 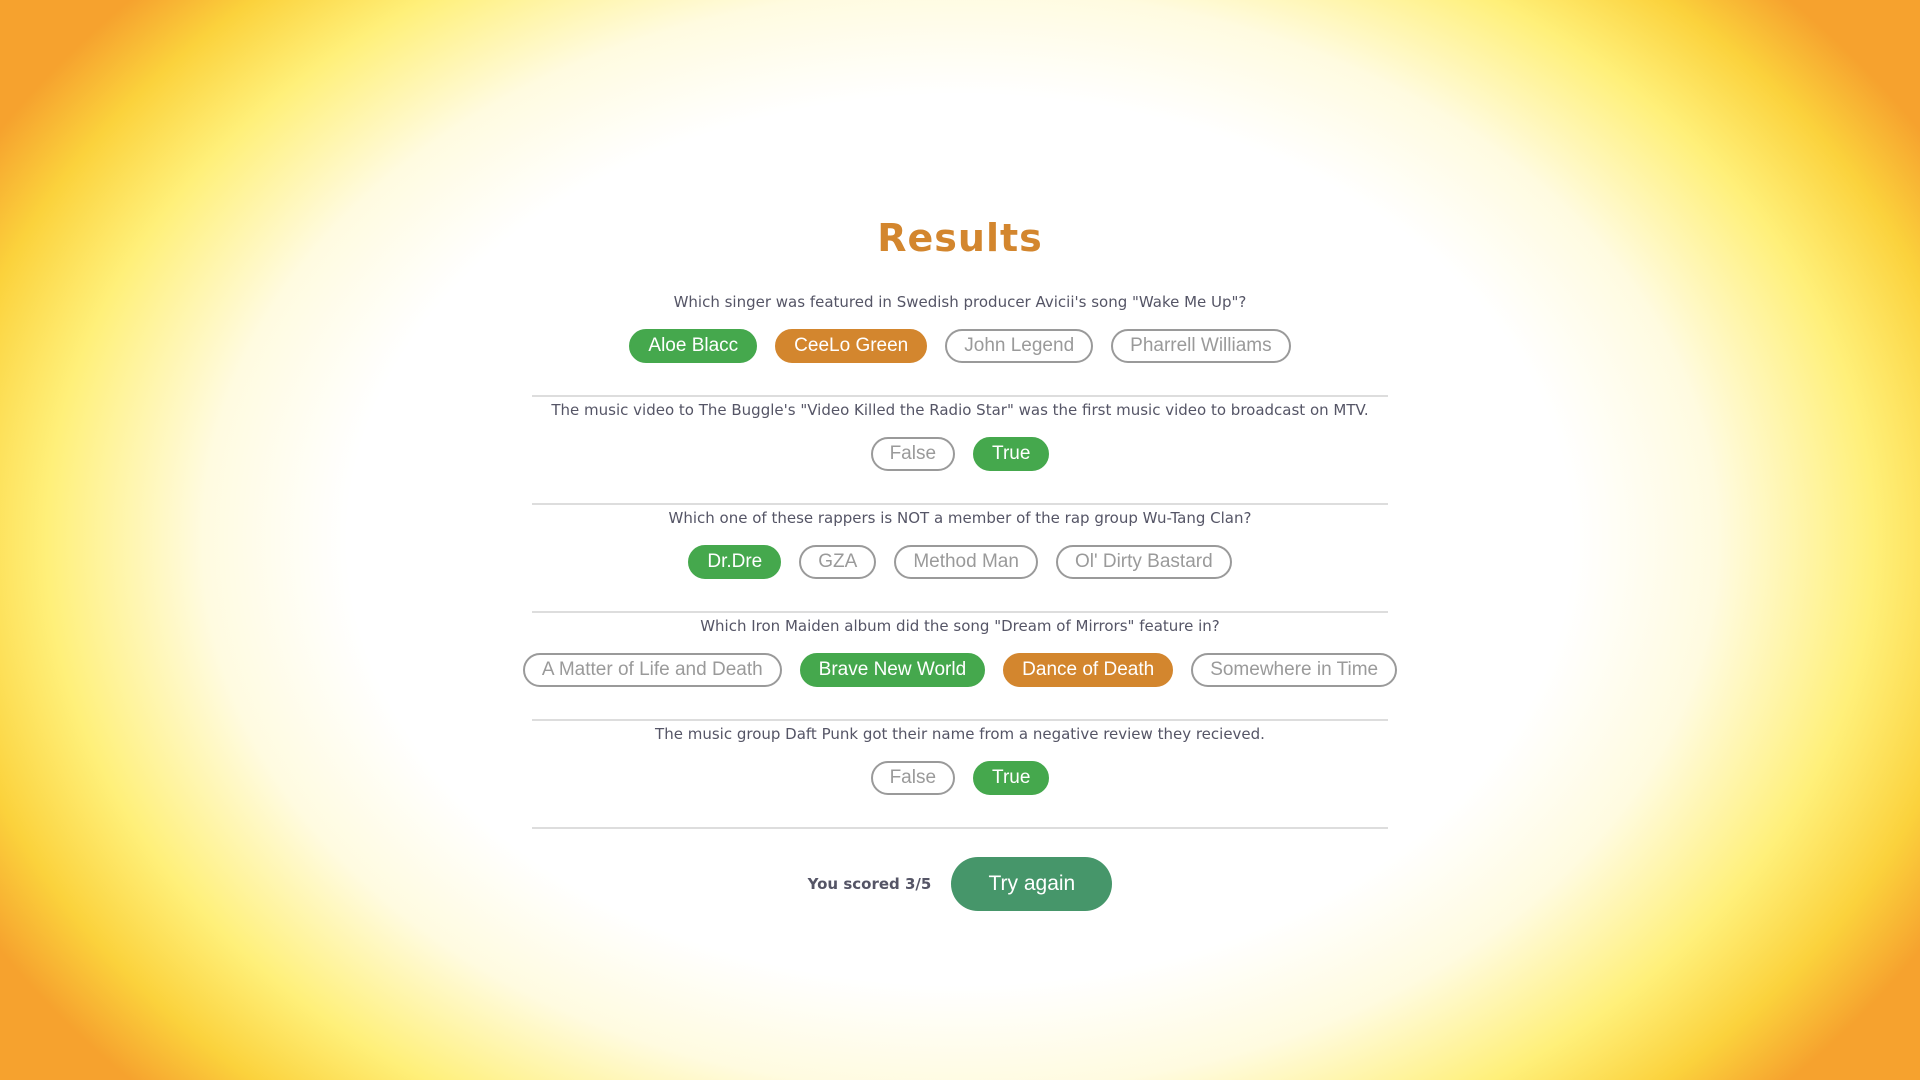 What do you see at coordinates (1088, 670) in the screenshot?
I see `answer-option-wrong: Dance of Death` at bounding box center [1088, 670].